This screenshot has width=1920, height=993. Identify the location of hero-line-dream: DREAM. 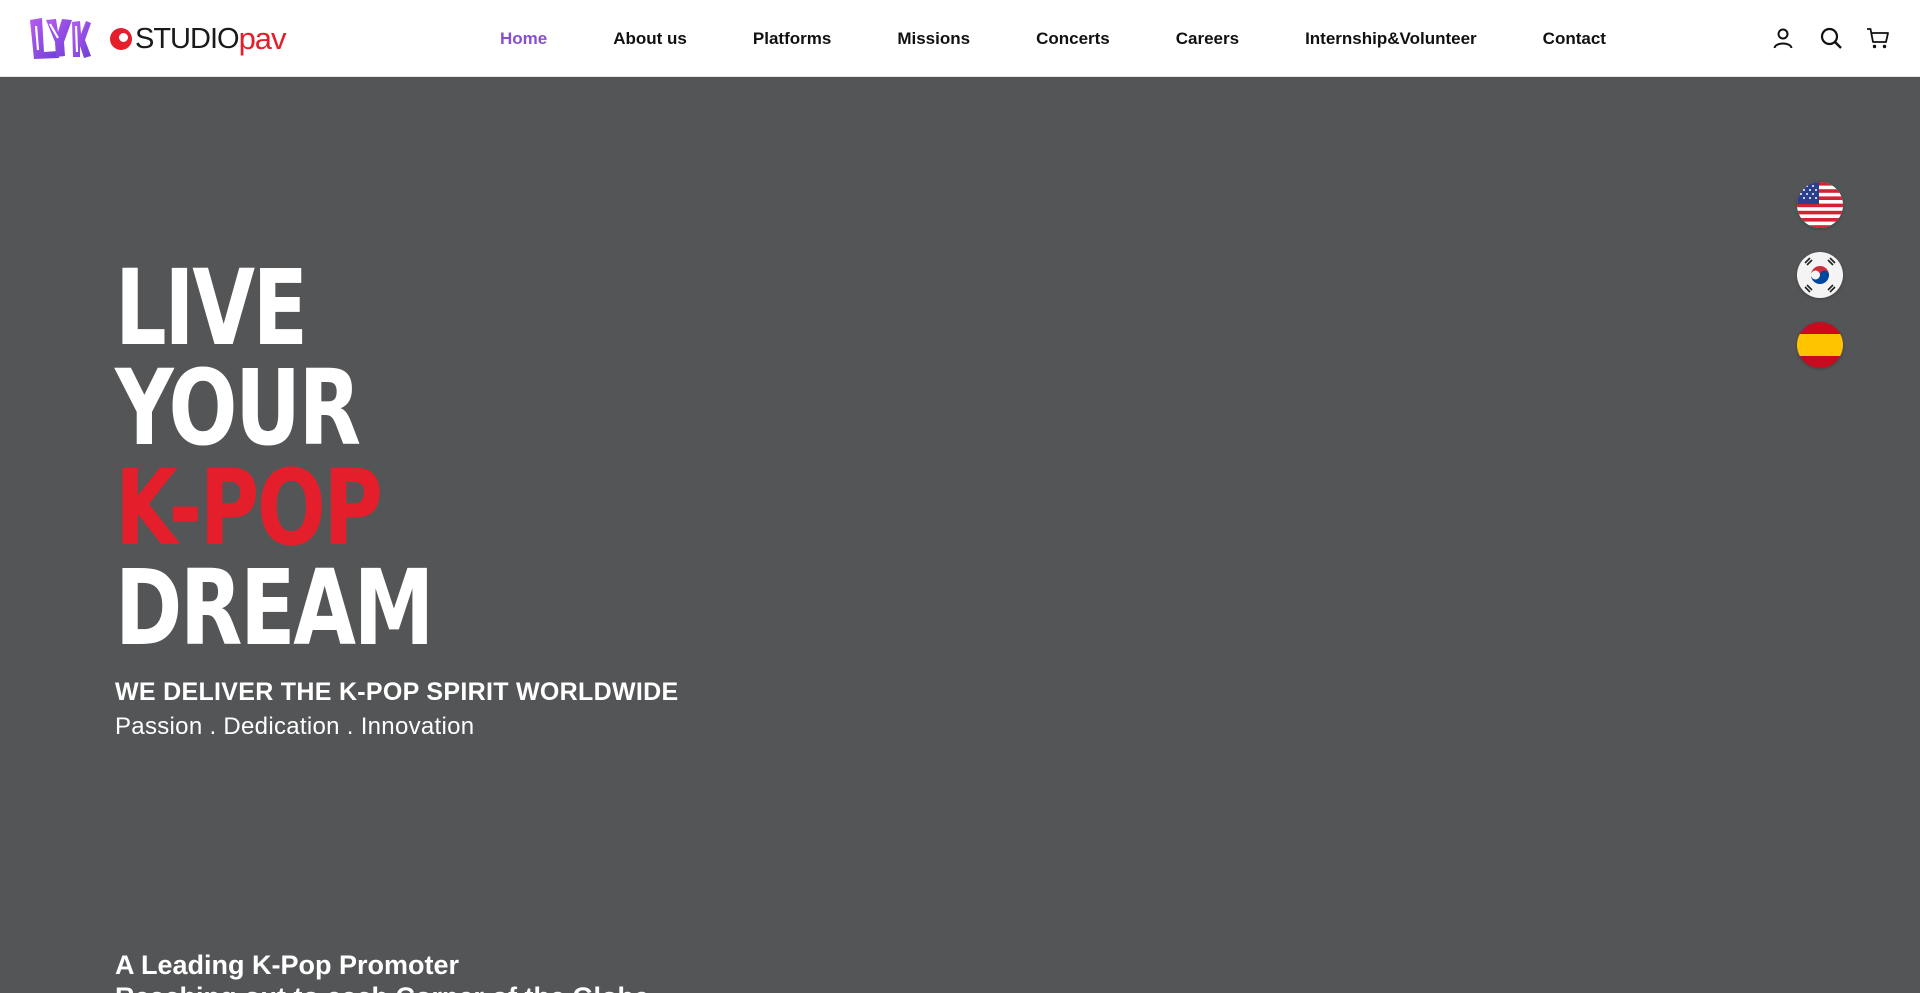
(274, 608).